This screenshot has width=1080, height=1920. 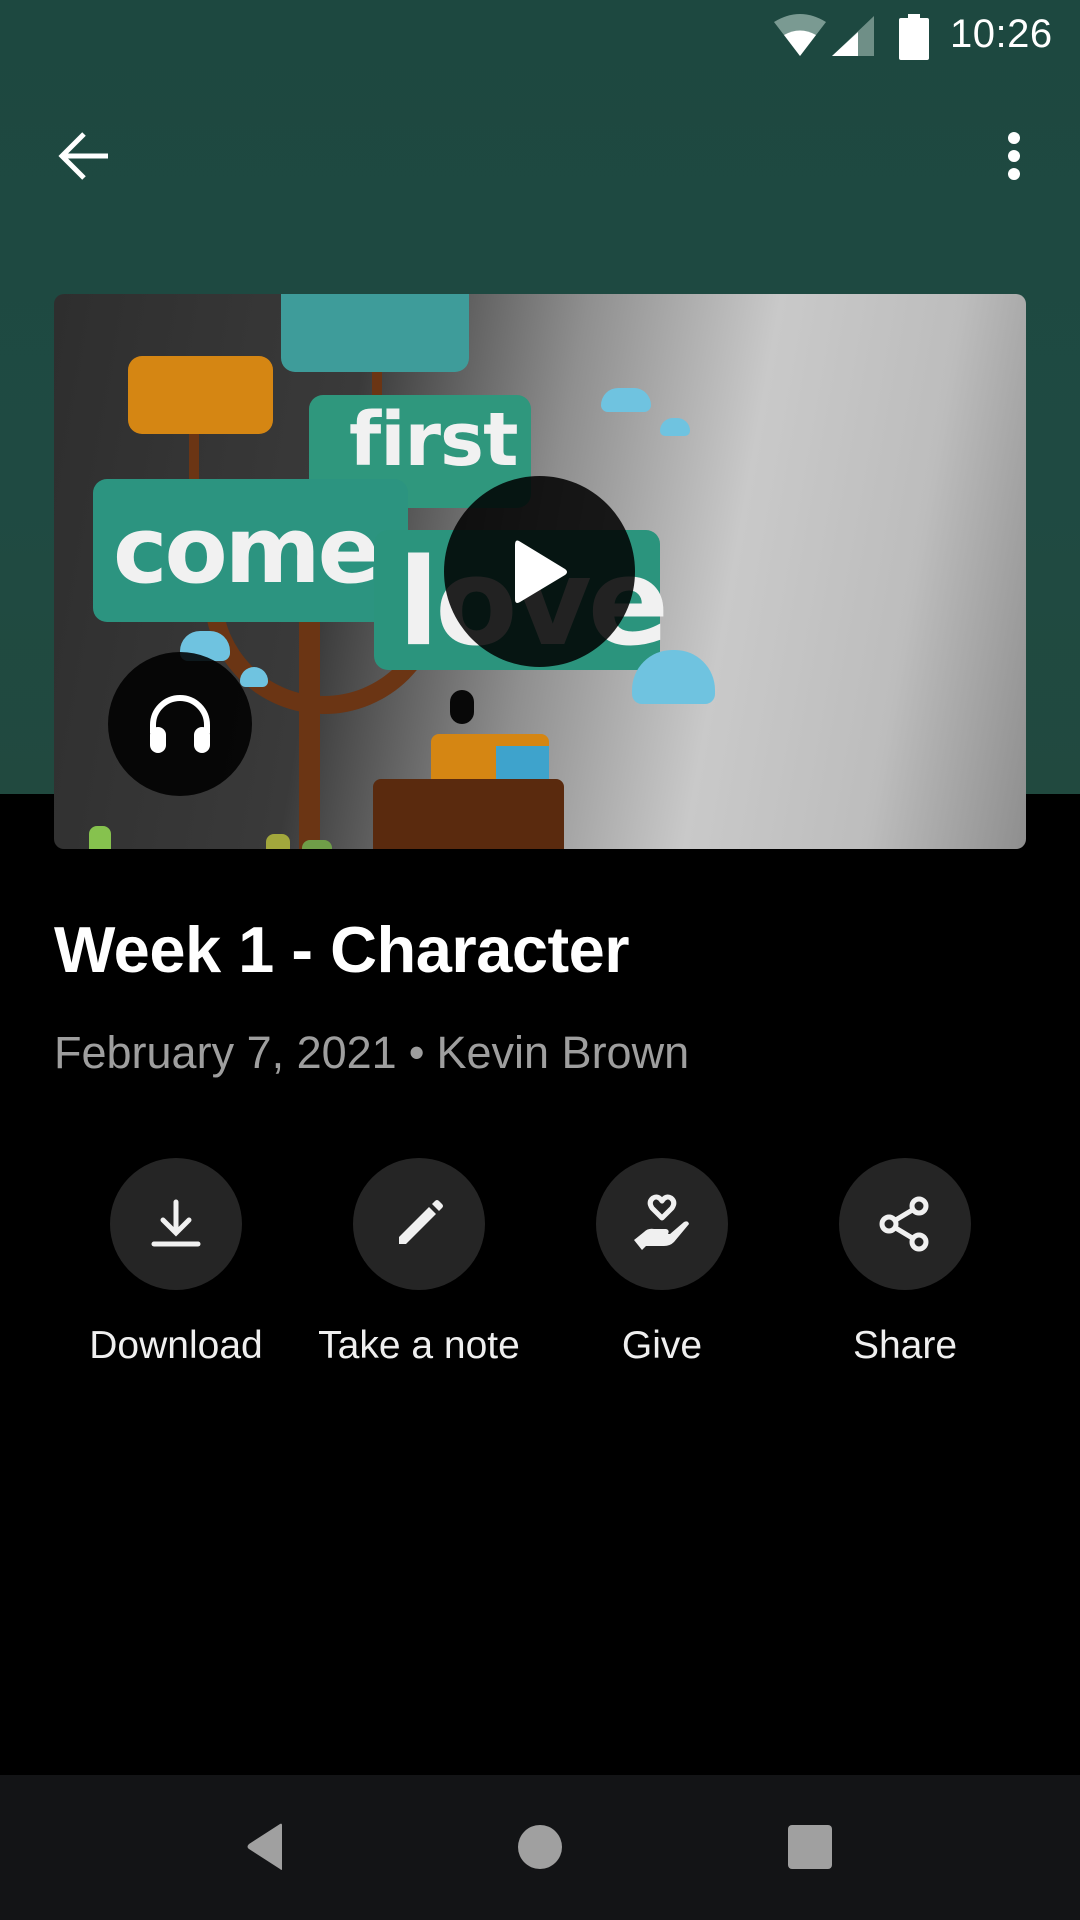 I want to click on status-time: 10:26, so click(x=1001, y=34).